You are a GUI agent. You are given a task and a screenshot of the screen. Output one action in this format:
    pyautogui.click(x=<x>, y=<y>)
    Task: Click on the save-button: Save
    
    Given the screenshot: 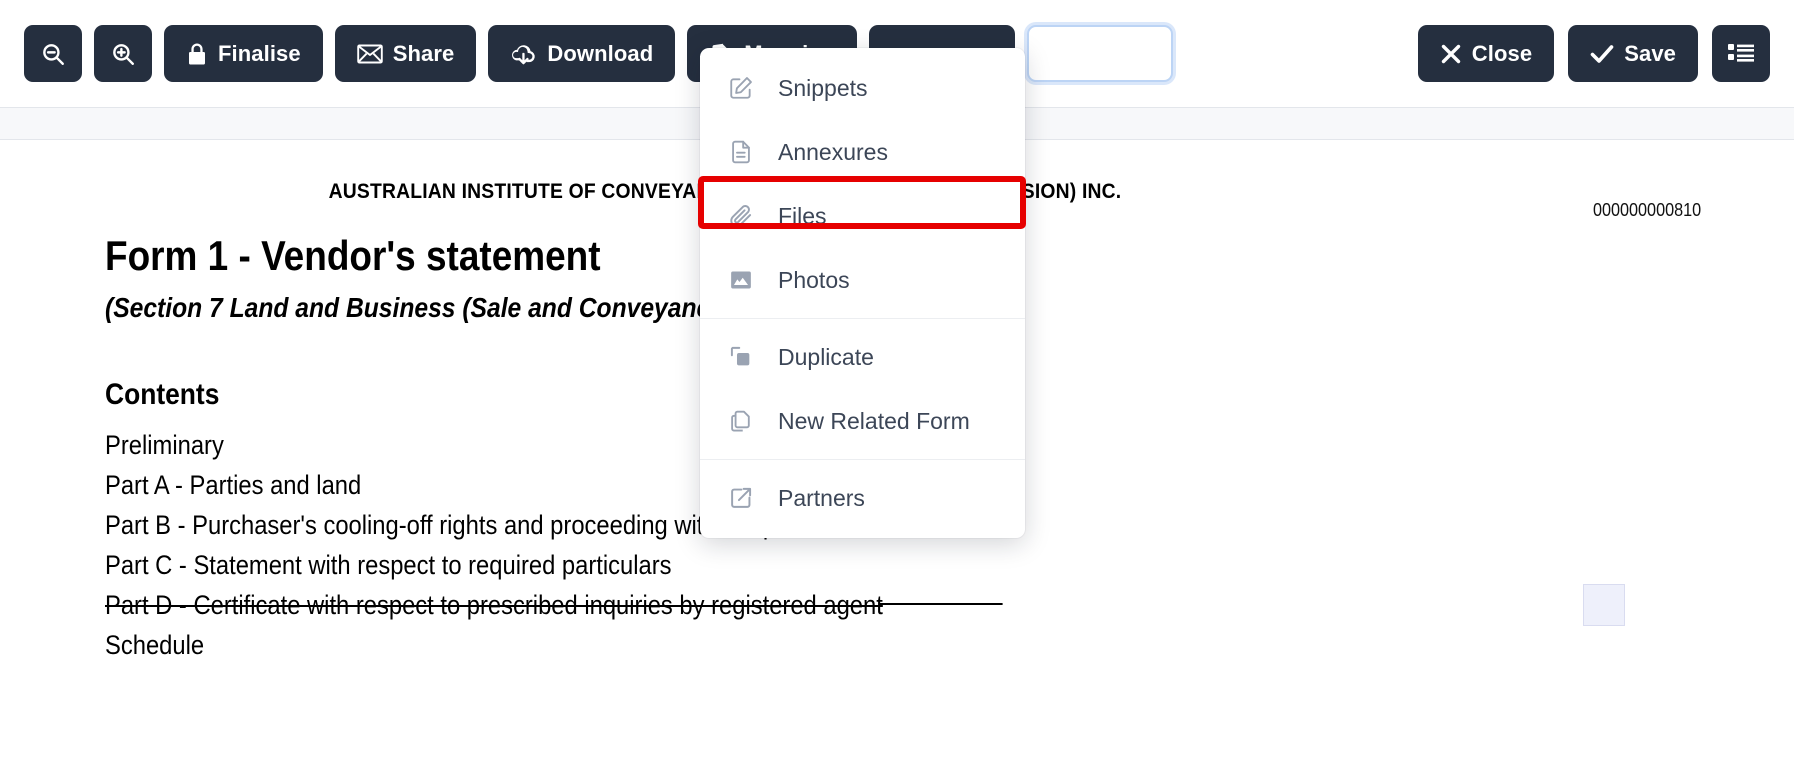 What is the action you would take?
    pyautogui.click(x=1633, y=53)
    